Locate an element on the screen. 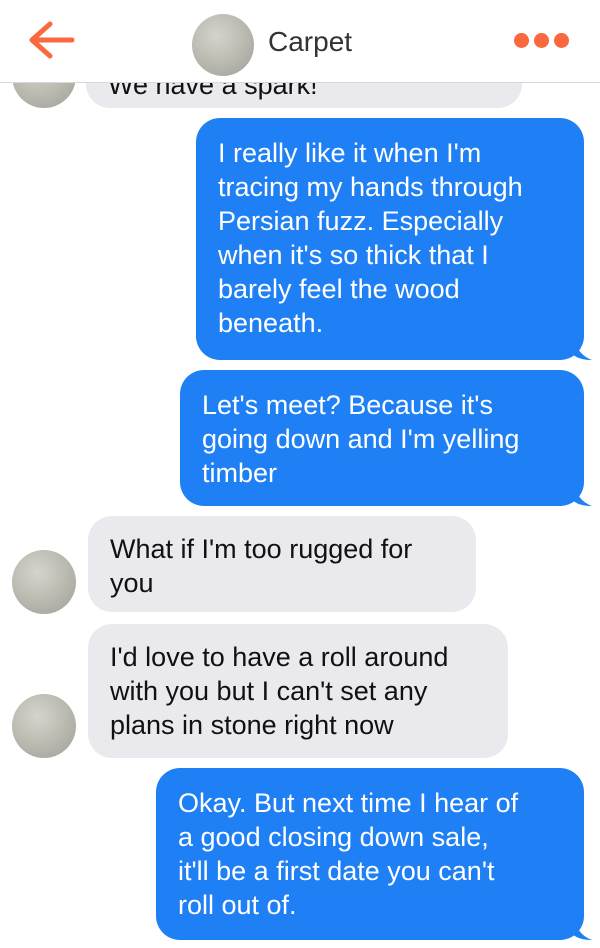 The height and width of the screenshot is (948, 600). message-line: Okay. But next time I hear of is located at coordinates (348, 803).